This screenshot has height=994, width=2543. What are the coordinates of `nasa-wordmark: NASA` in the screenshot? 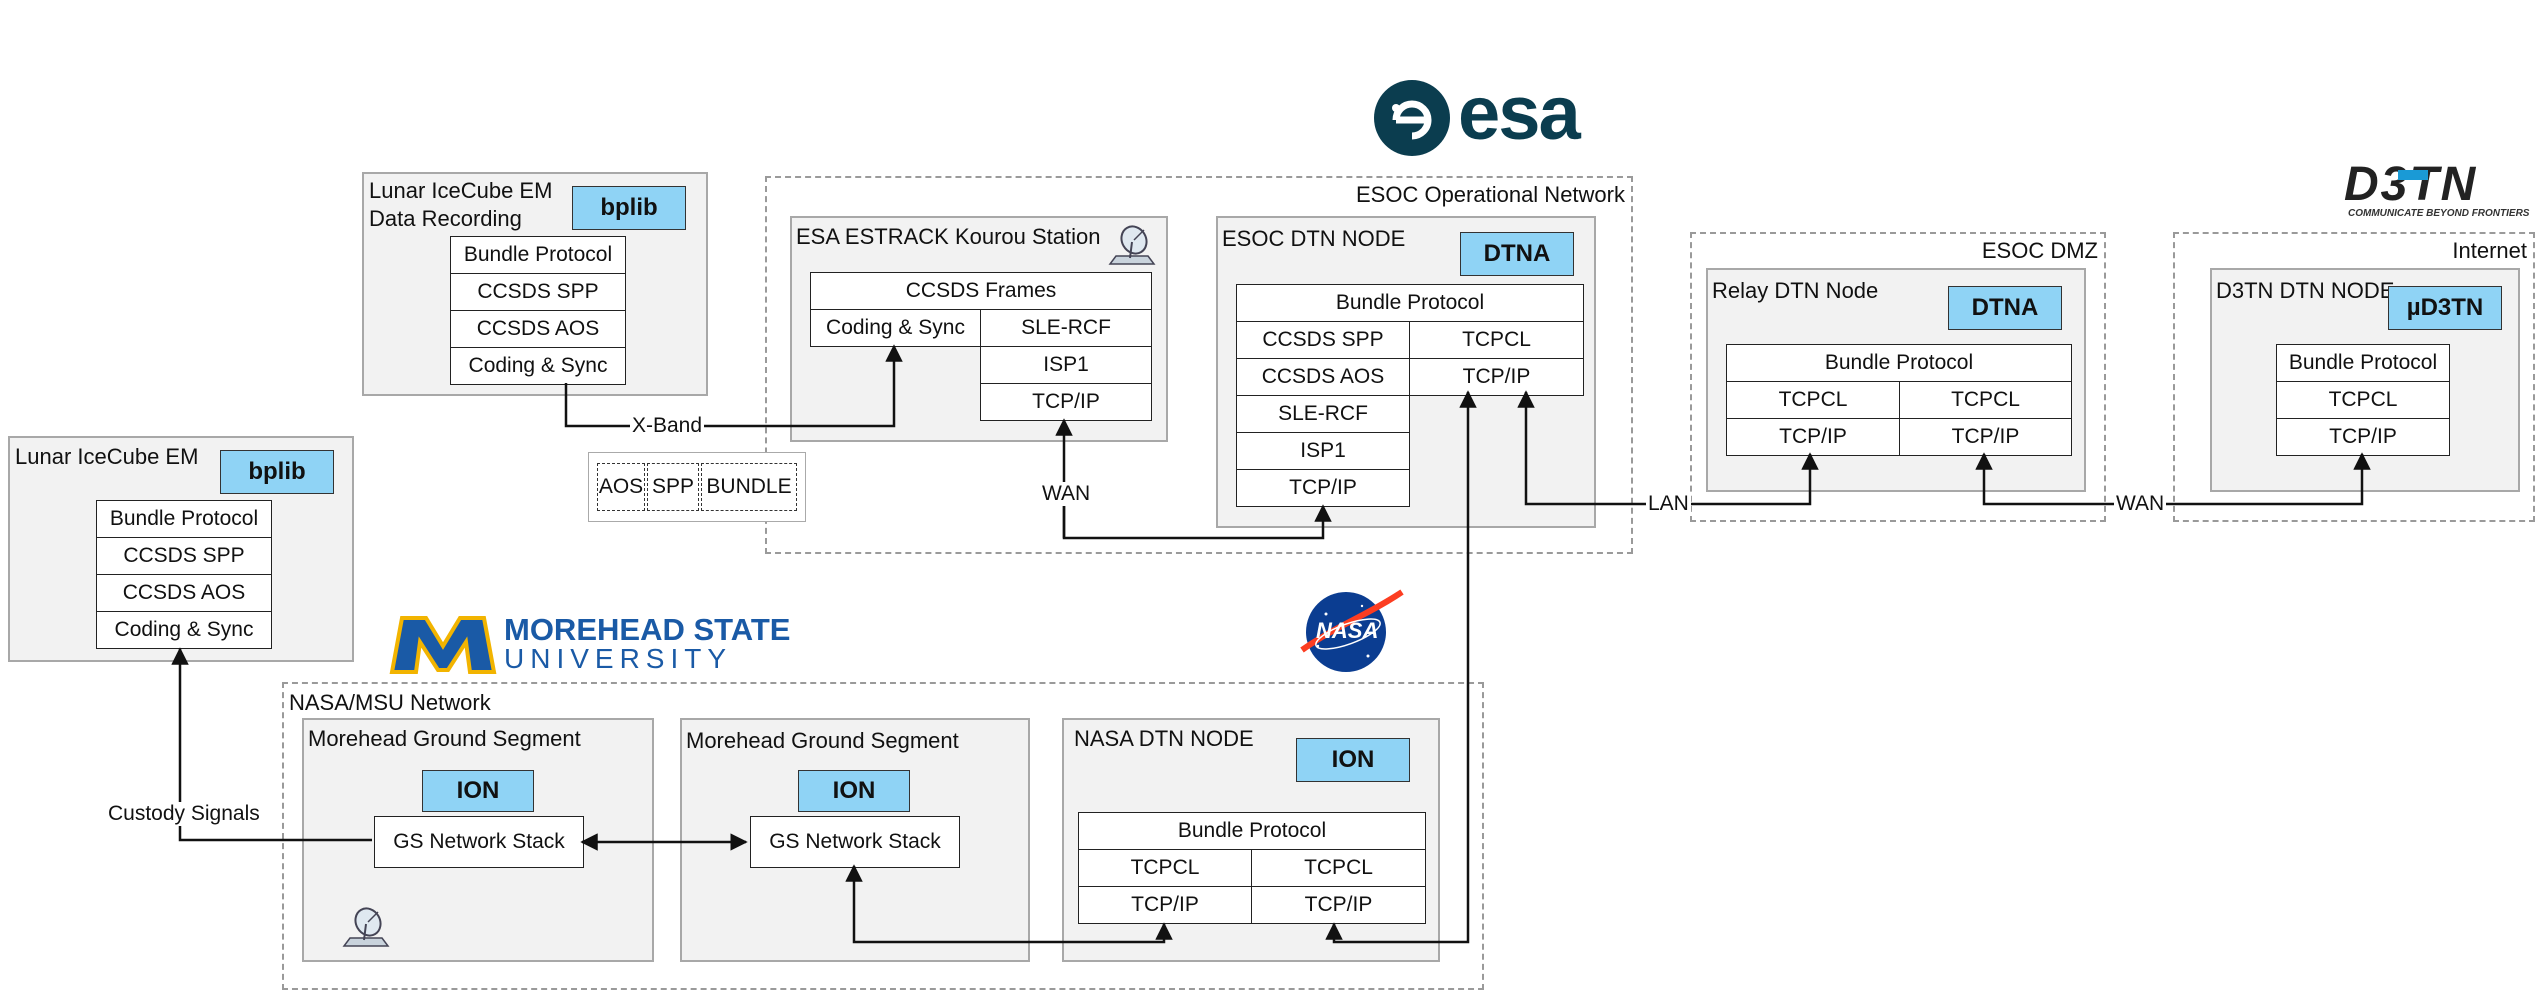 It's located at (1347, 630).